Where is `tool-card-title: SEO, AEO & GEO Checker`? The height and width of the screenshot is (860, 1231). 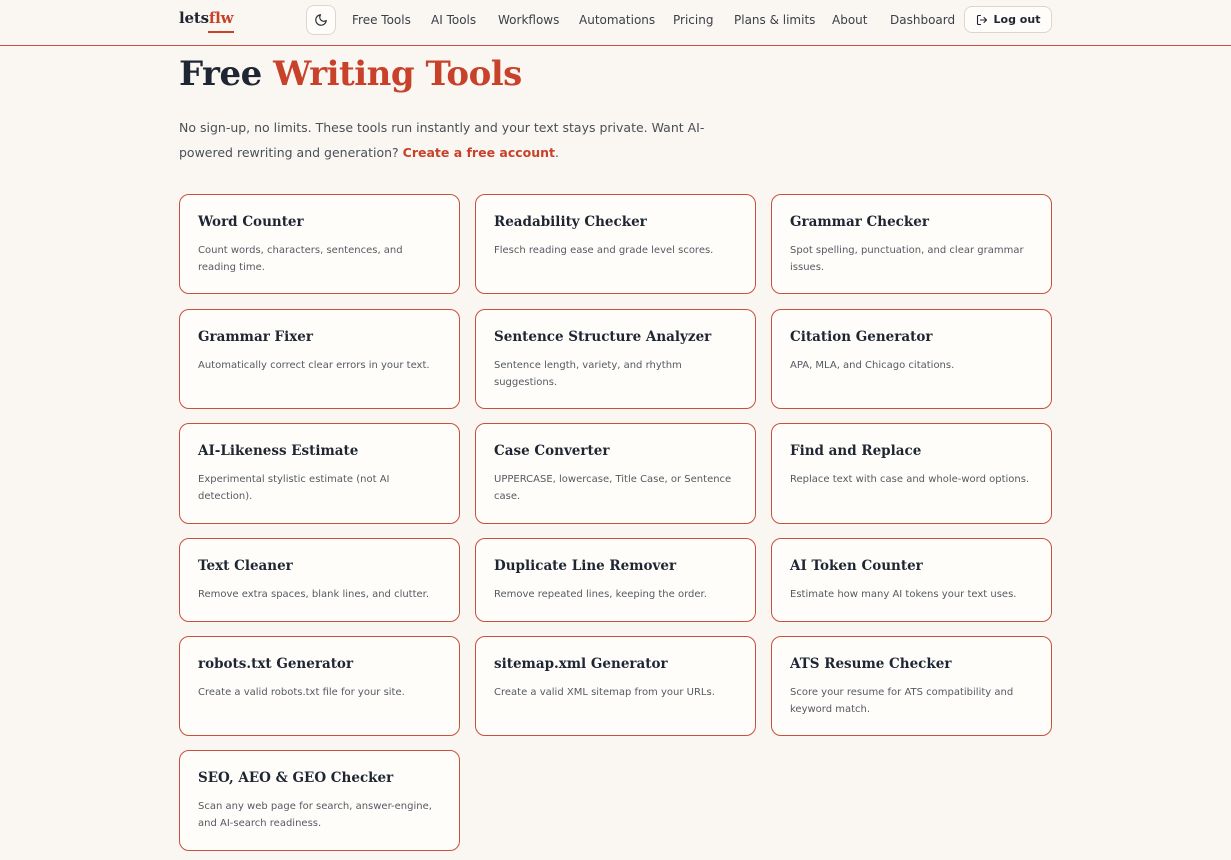
tool-card-title: SEO, AEO & GEO Checker is located at coordinates (296, 778).